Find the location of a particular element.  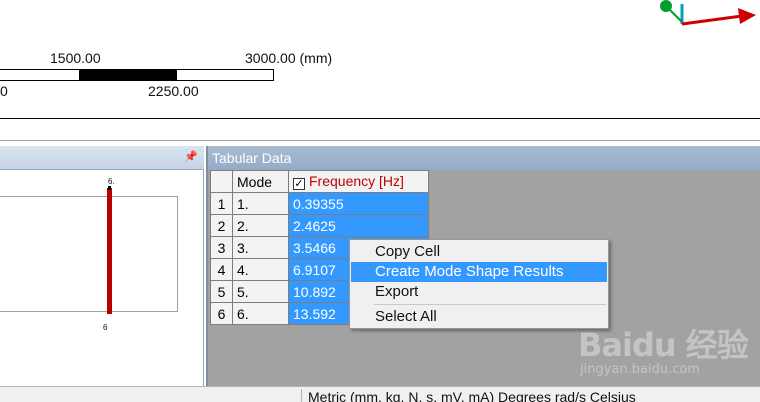

row-index: 6 is located at coordinates (221, 313).